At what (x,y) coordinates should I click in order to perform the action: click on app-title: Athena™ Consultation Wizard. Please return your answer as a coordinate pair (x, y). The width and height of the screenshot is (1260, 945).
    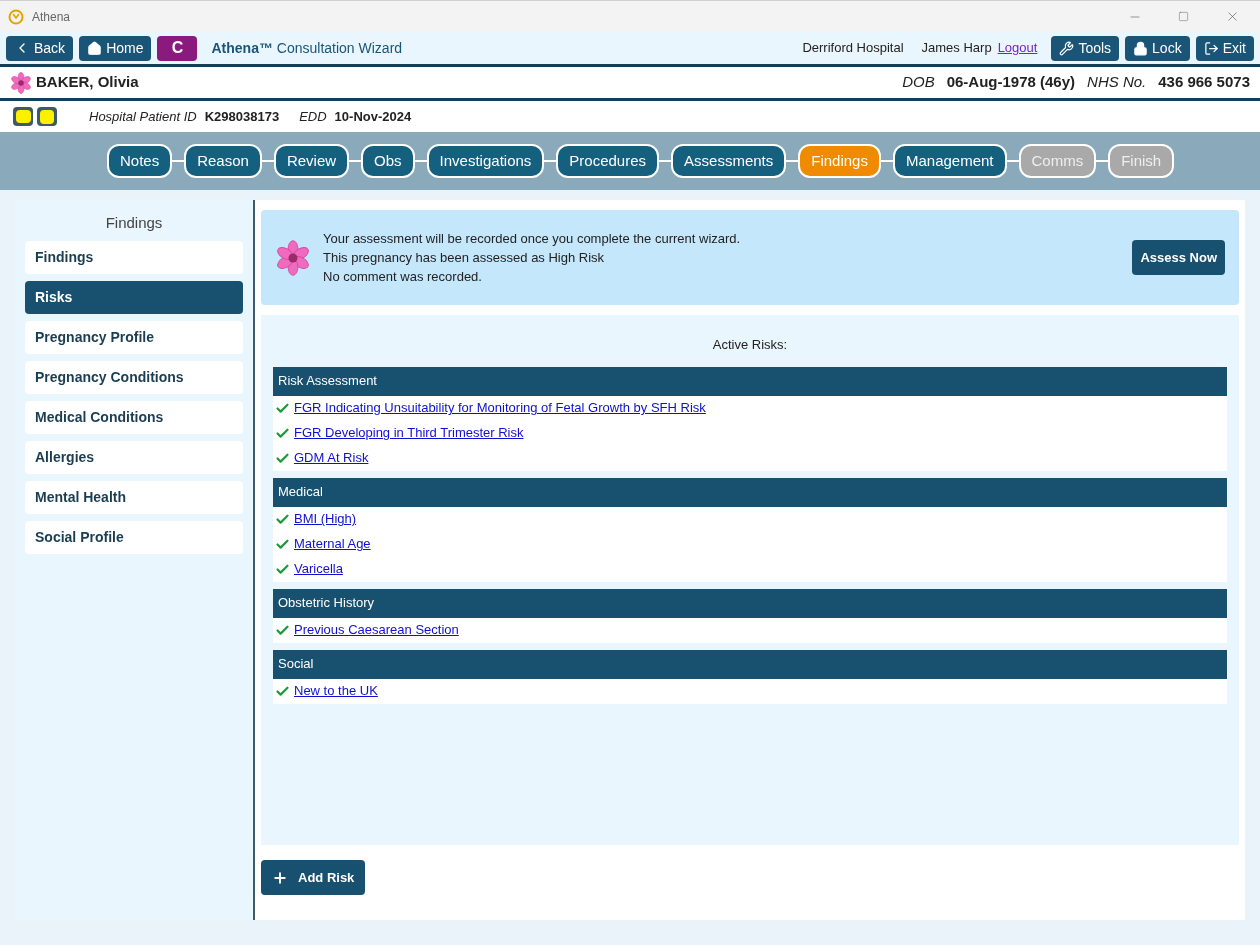
    Looking at the image, I should click on (307, 48).